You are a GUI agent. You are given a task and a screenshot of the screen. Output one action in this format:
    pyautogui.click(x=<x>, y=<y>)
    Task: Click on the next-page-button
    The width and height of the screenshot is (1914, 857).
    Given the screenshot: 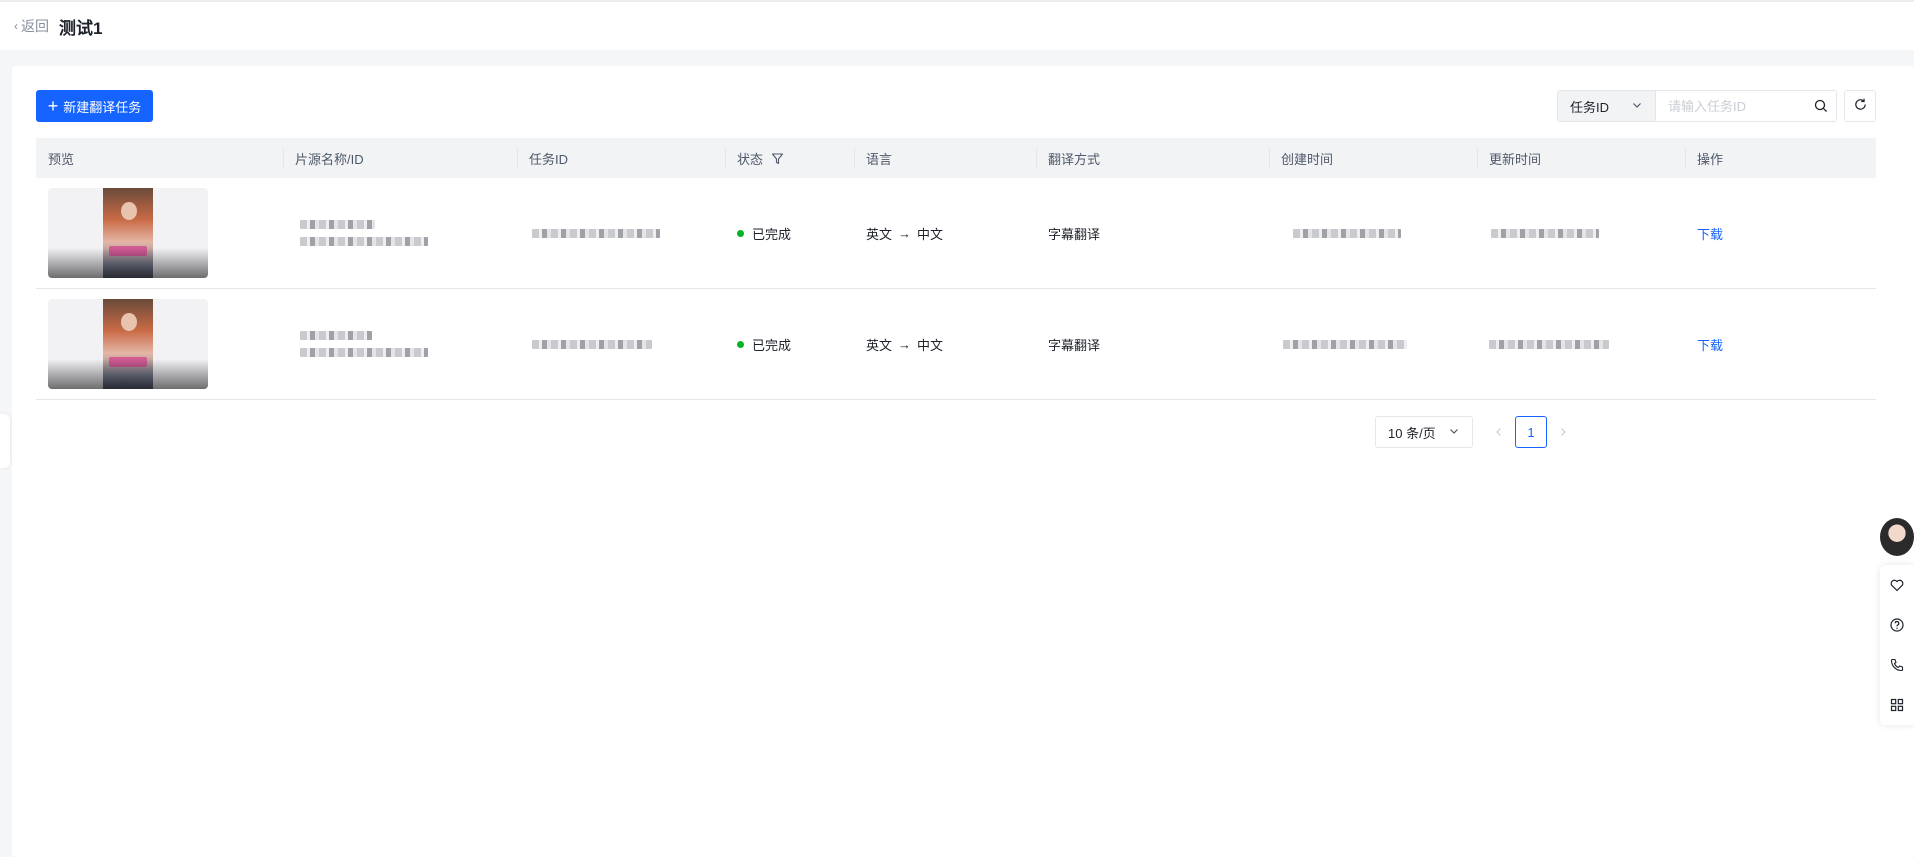 What is the action you would take?
    pyautogui.click(x=1563, y=432)
    